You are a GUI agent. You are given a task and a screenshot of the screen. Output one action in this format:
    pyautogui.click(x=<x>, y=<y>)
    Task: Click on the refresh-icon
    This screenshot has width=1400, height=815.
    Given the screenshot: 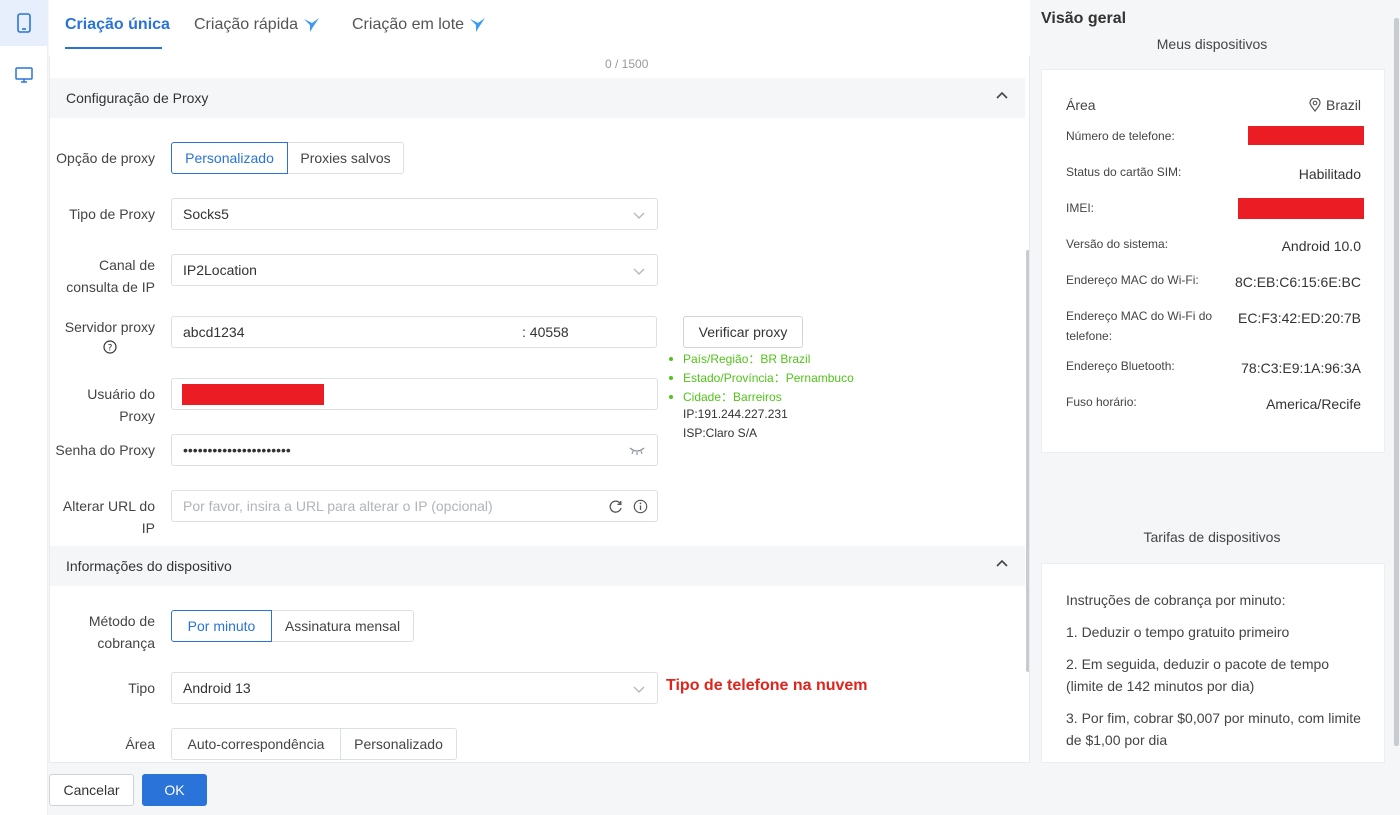 What is the action you would take?
    pyautogui.click(x=615, y=506)
    